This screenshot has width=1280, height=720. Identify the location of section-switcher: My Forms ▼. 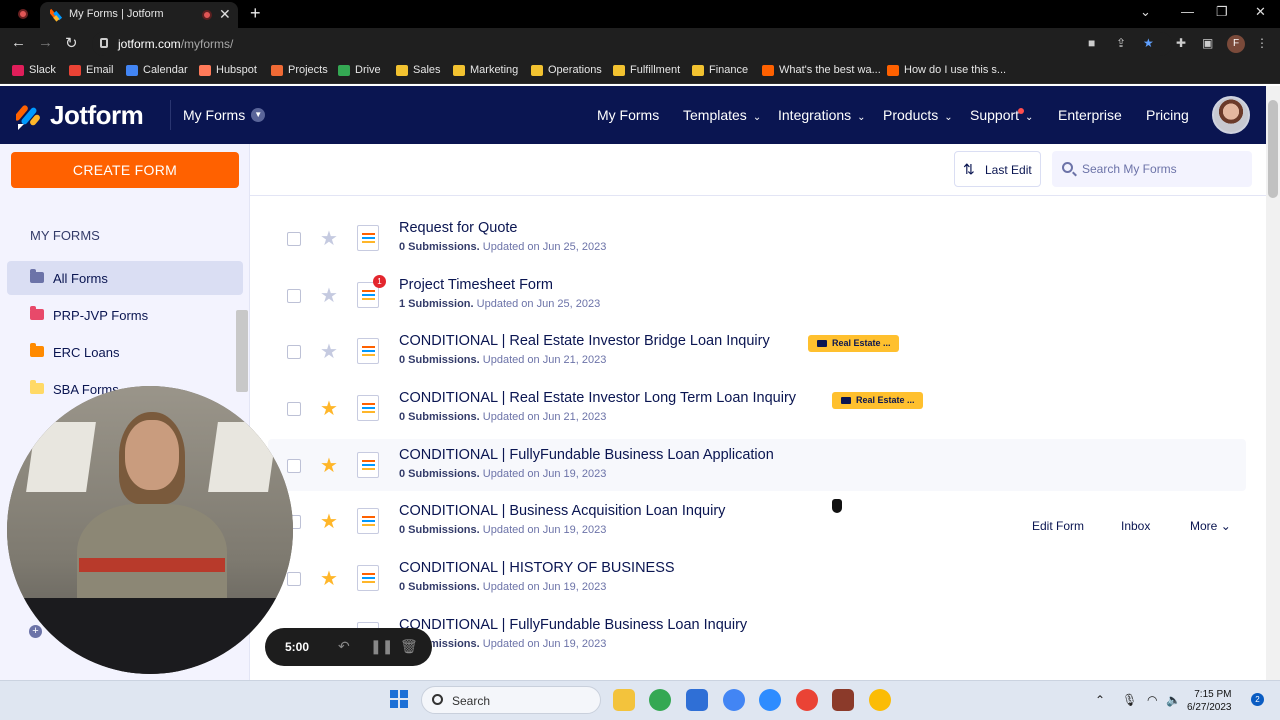
(224, 115).